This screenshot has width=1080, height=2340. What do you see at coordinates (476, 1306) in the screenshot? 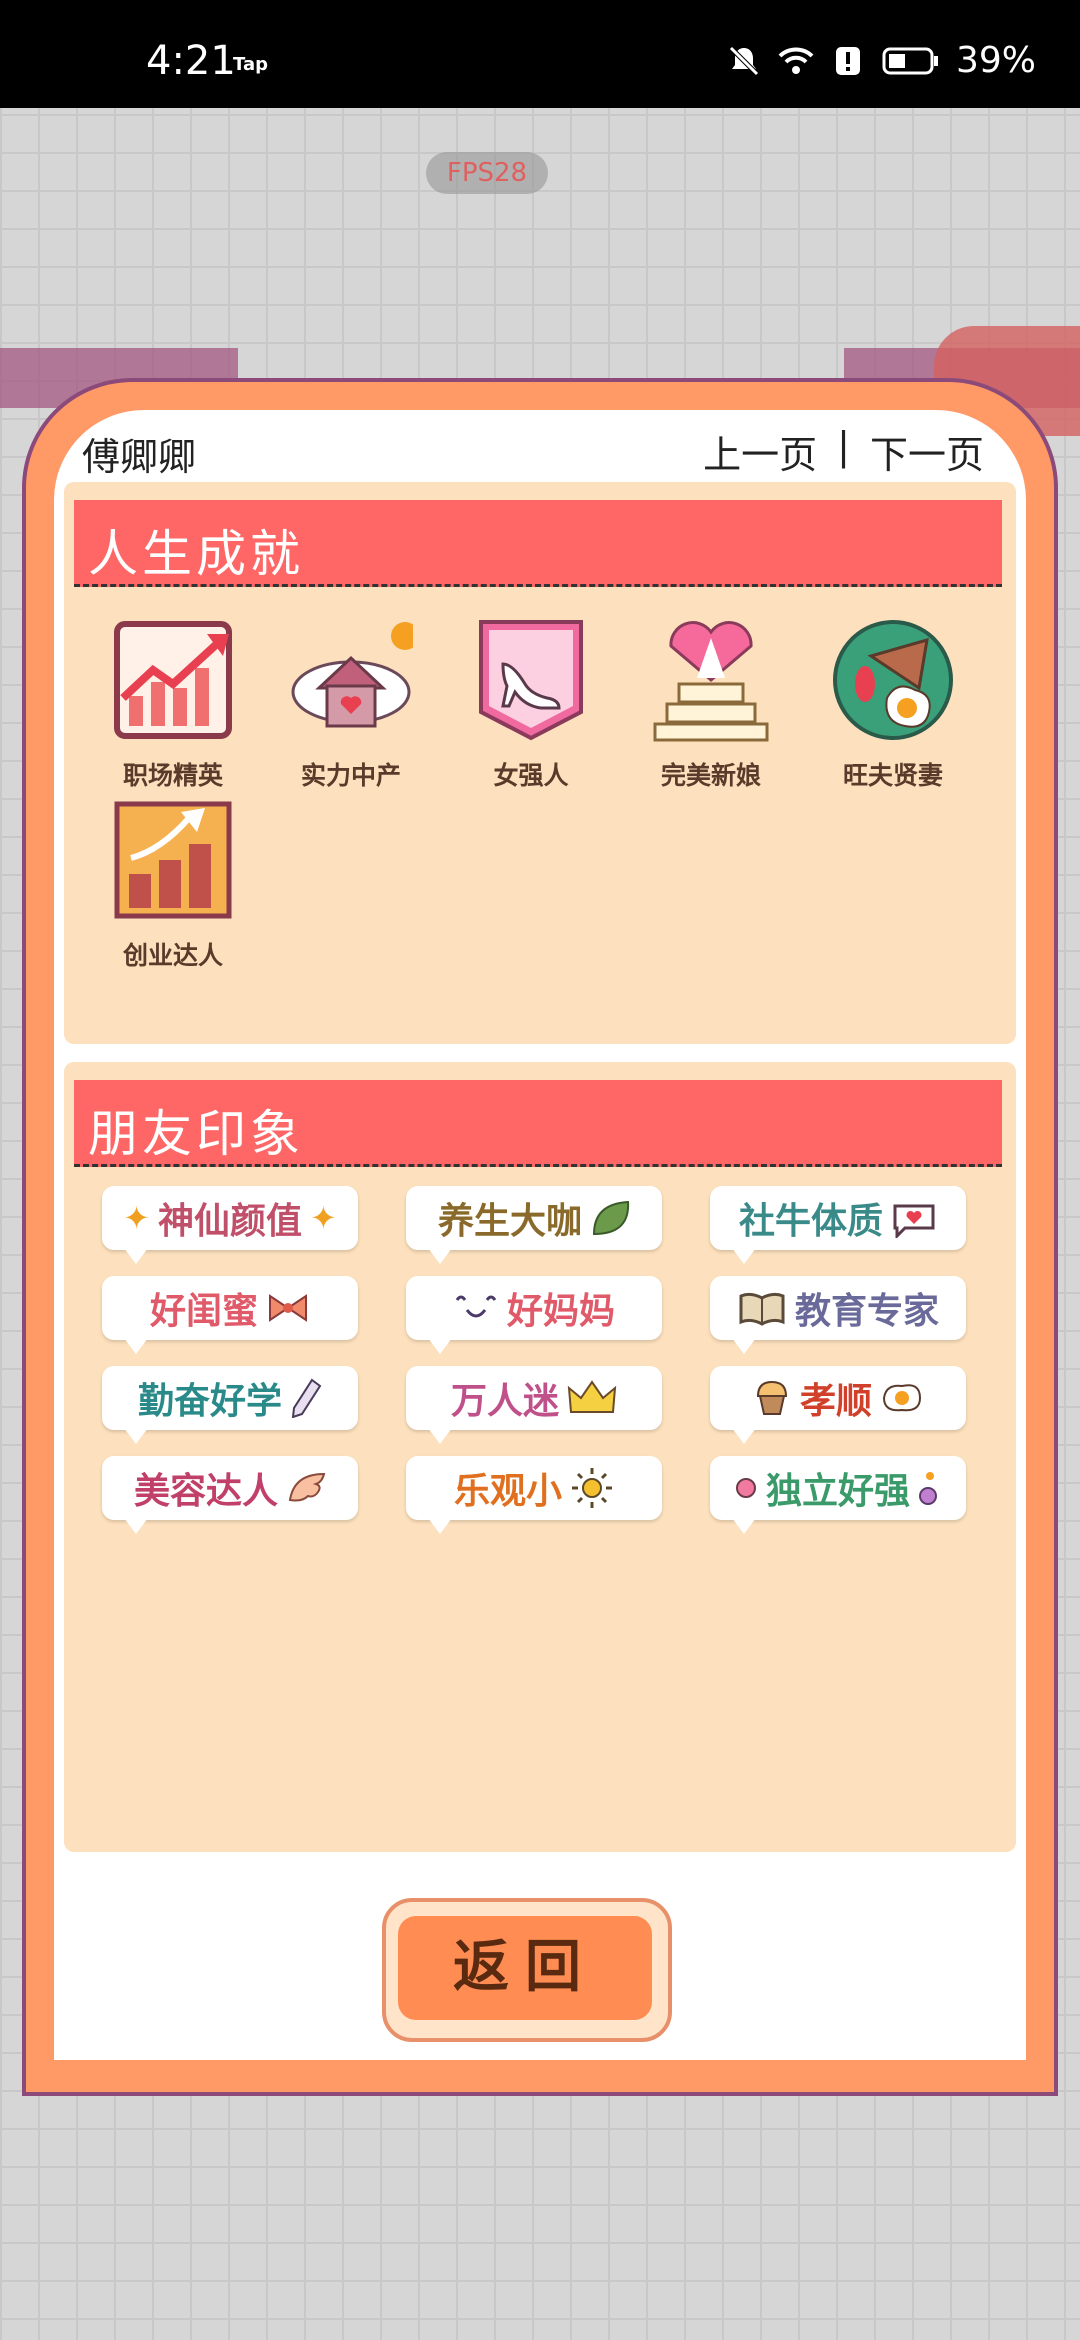
I see `smile-icon` at bounding box center [476, 1306].